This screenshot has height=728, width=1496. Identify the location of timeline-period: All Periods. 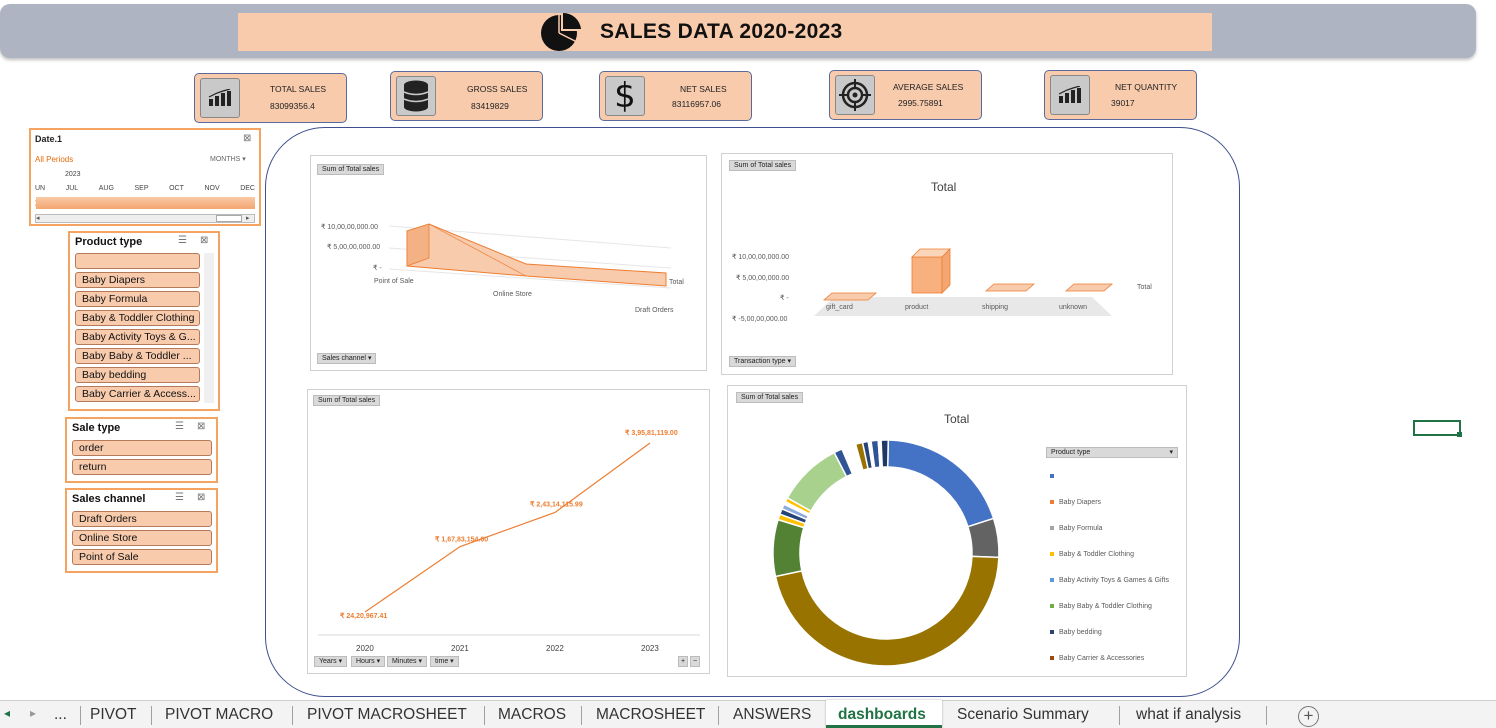
(54, 159).